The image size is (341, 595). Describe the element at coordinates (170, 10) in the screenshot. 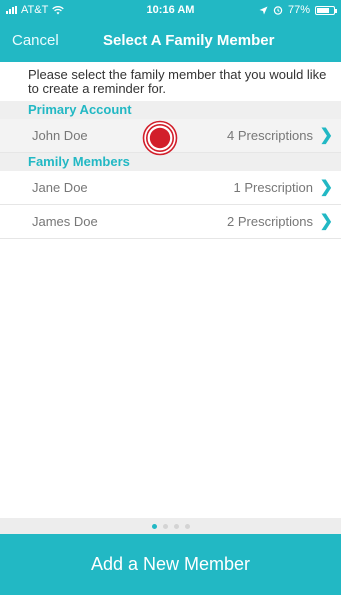

I see `status-bar: AT&T 10:16 AM 77%` at that location.